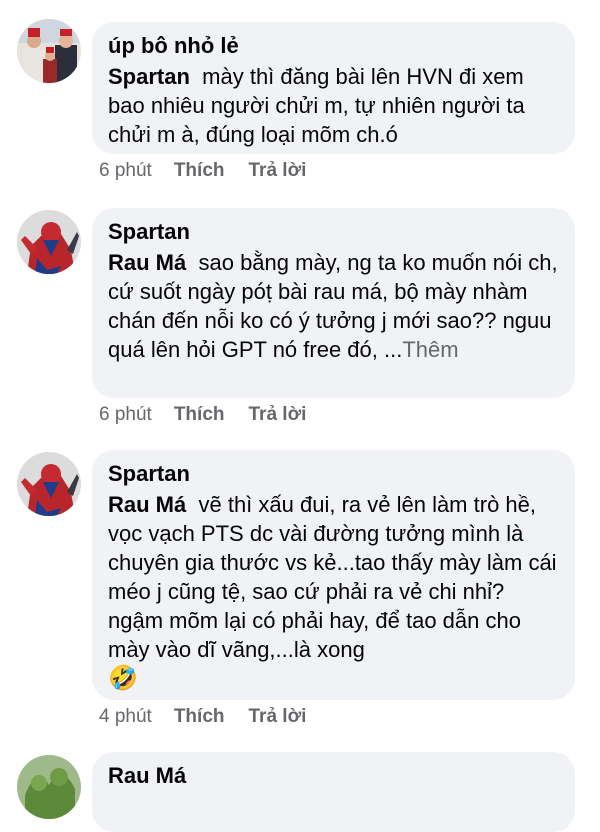  I want to click on timestamp: 4 phút, so click(125, 717).